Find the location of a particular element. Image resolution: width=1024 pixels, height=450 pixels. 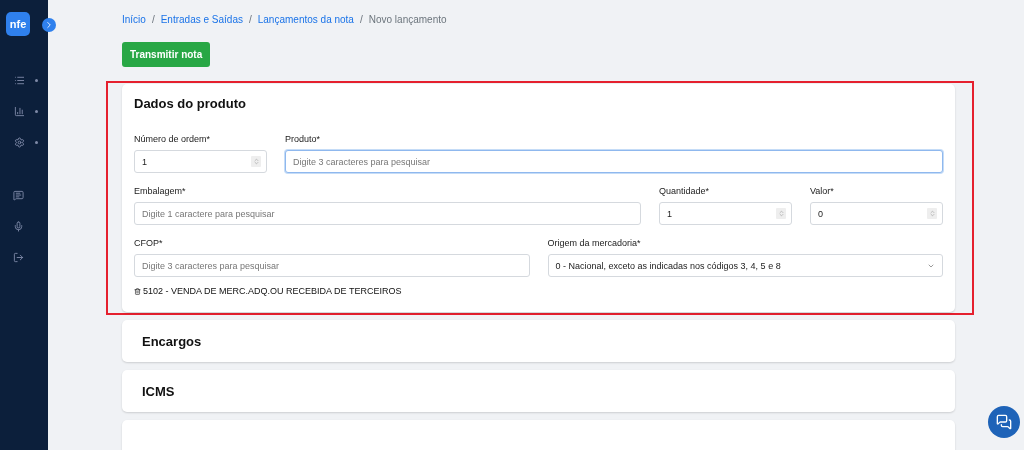

select-field: 0 - Nacional, exceto as indicadas nos códigos 3, 4, 5 e 8 is located at coordinates (745, 265).